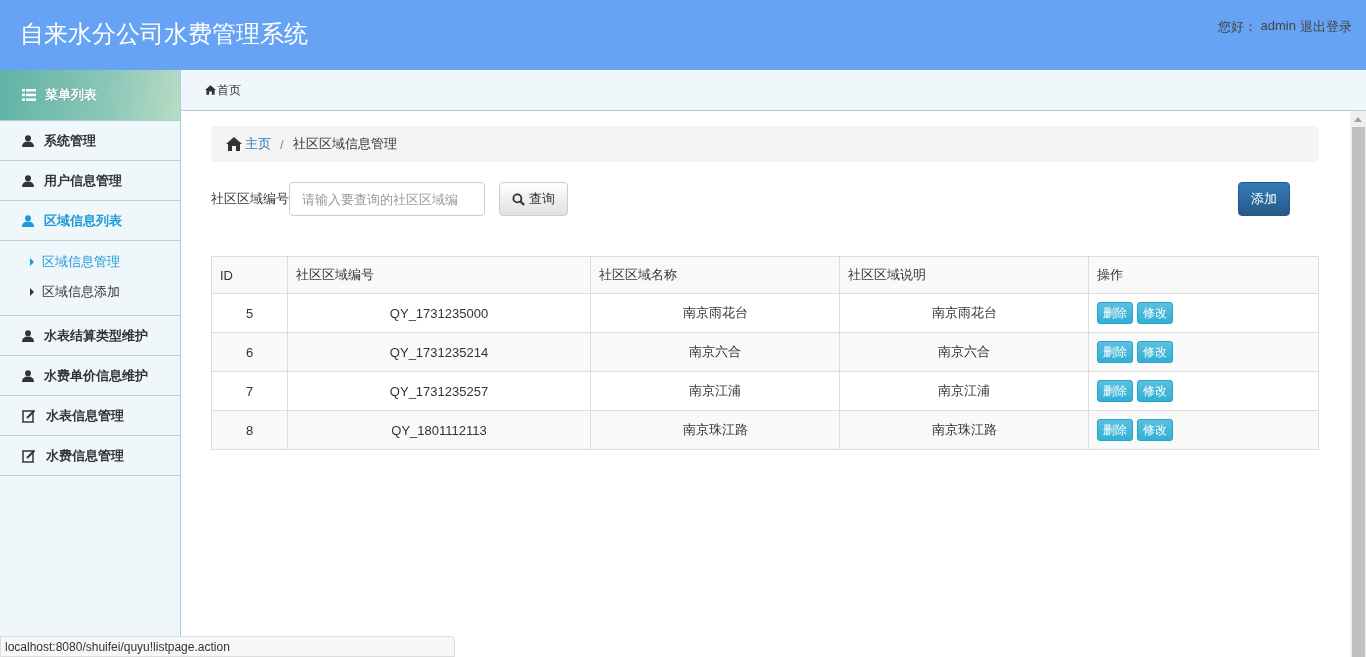 The width and height of the screenshot is (1366, 657). I want to click on list-icon, so click(29, 95).